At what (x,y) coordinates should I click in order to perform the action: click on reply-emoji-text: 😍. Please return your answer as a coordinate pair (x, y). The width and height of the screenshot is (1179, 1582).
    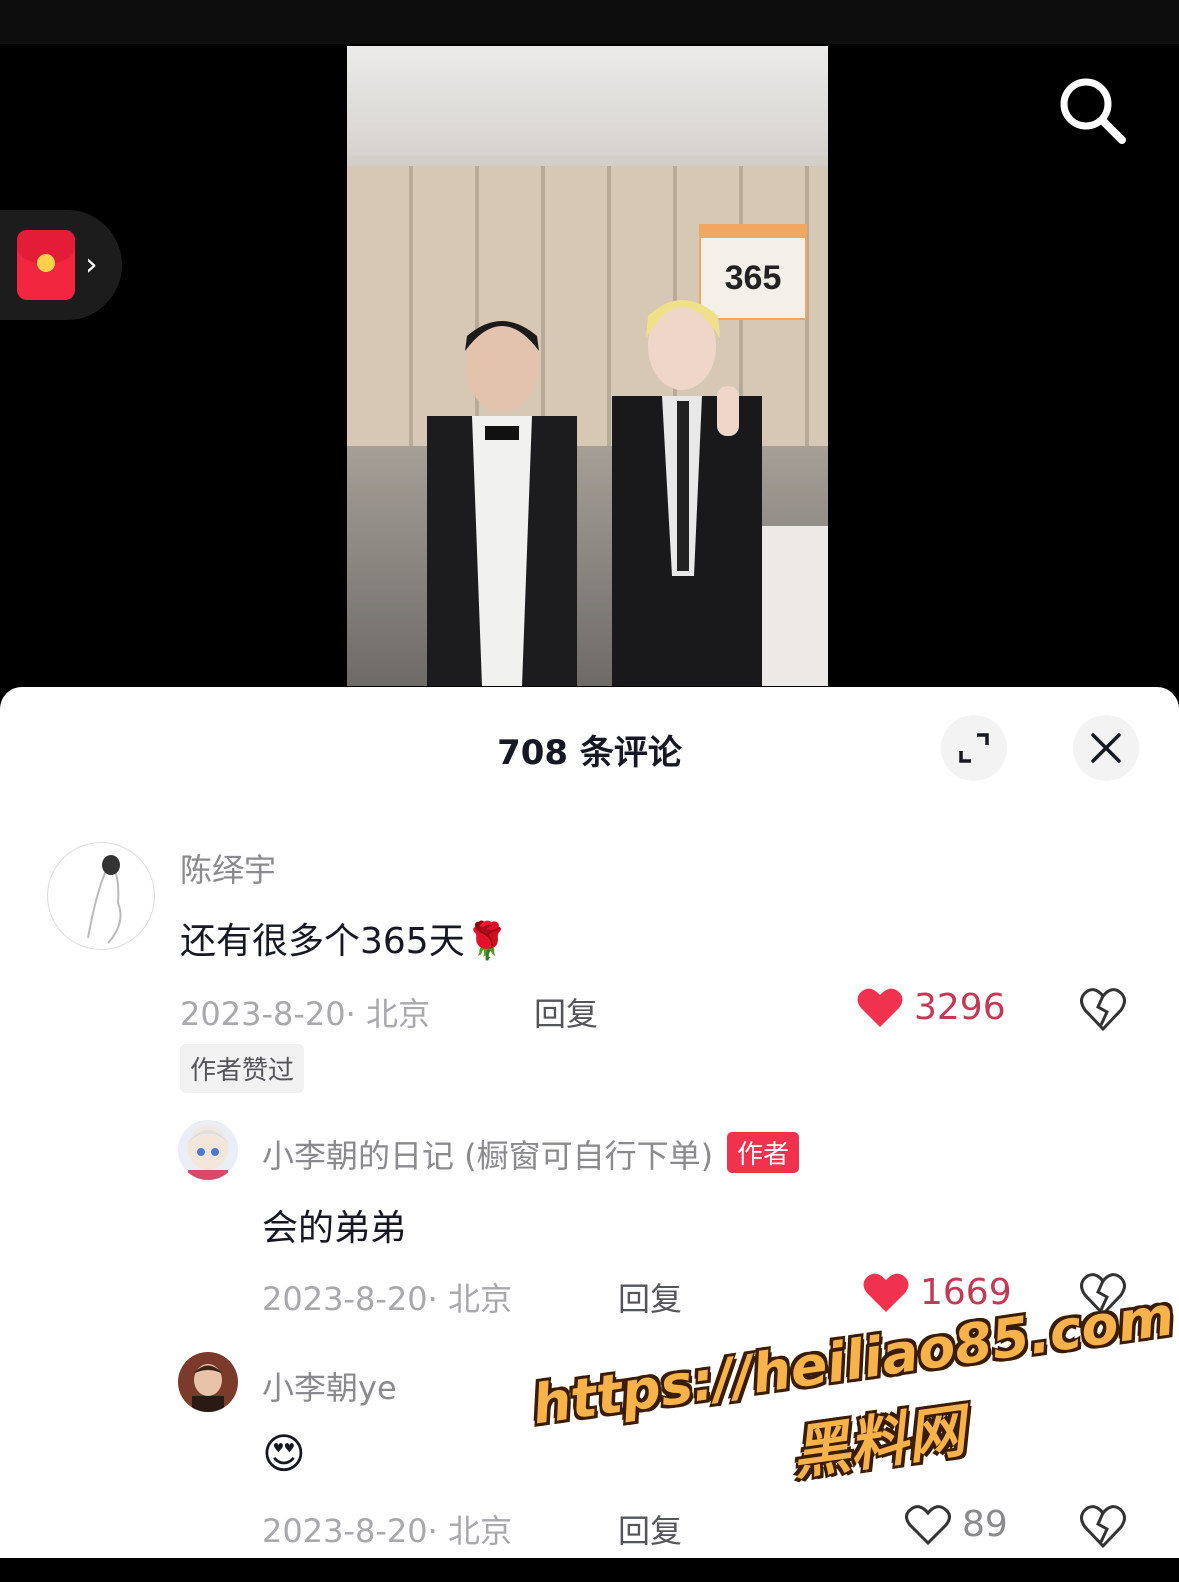
    Looking at the image, I should click on (284, 1453).